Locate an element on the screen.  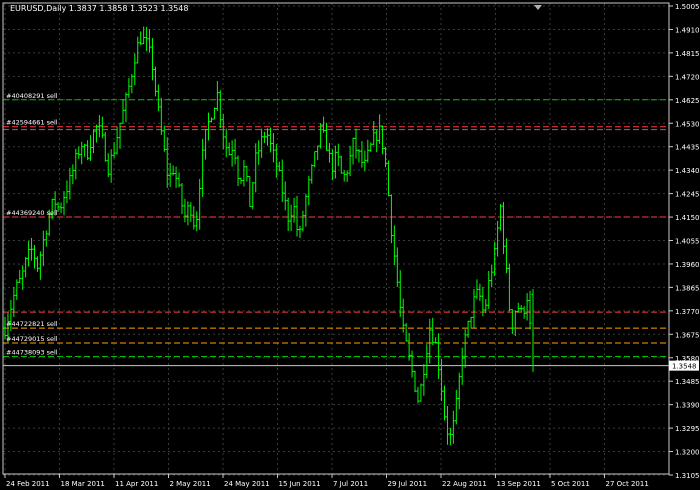
current-price-label: 1.3548 is located at coordinates (684, 367).